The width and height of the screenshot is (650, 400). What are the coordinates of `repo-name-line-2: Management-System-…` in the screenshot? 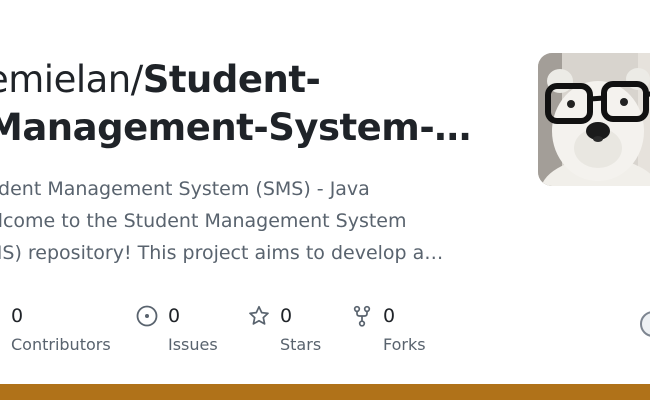 It's located at (235, 127).